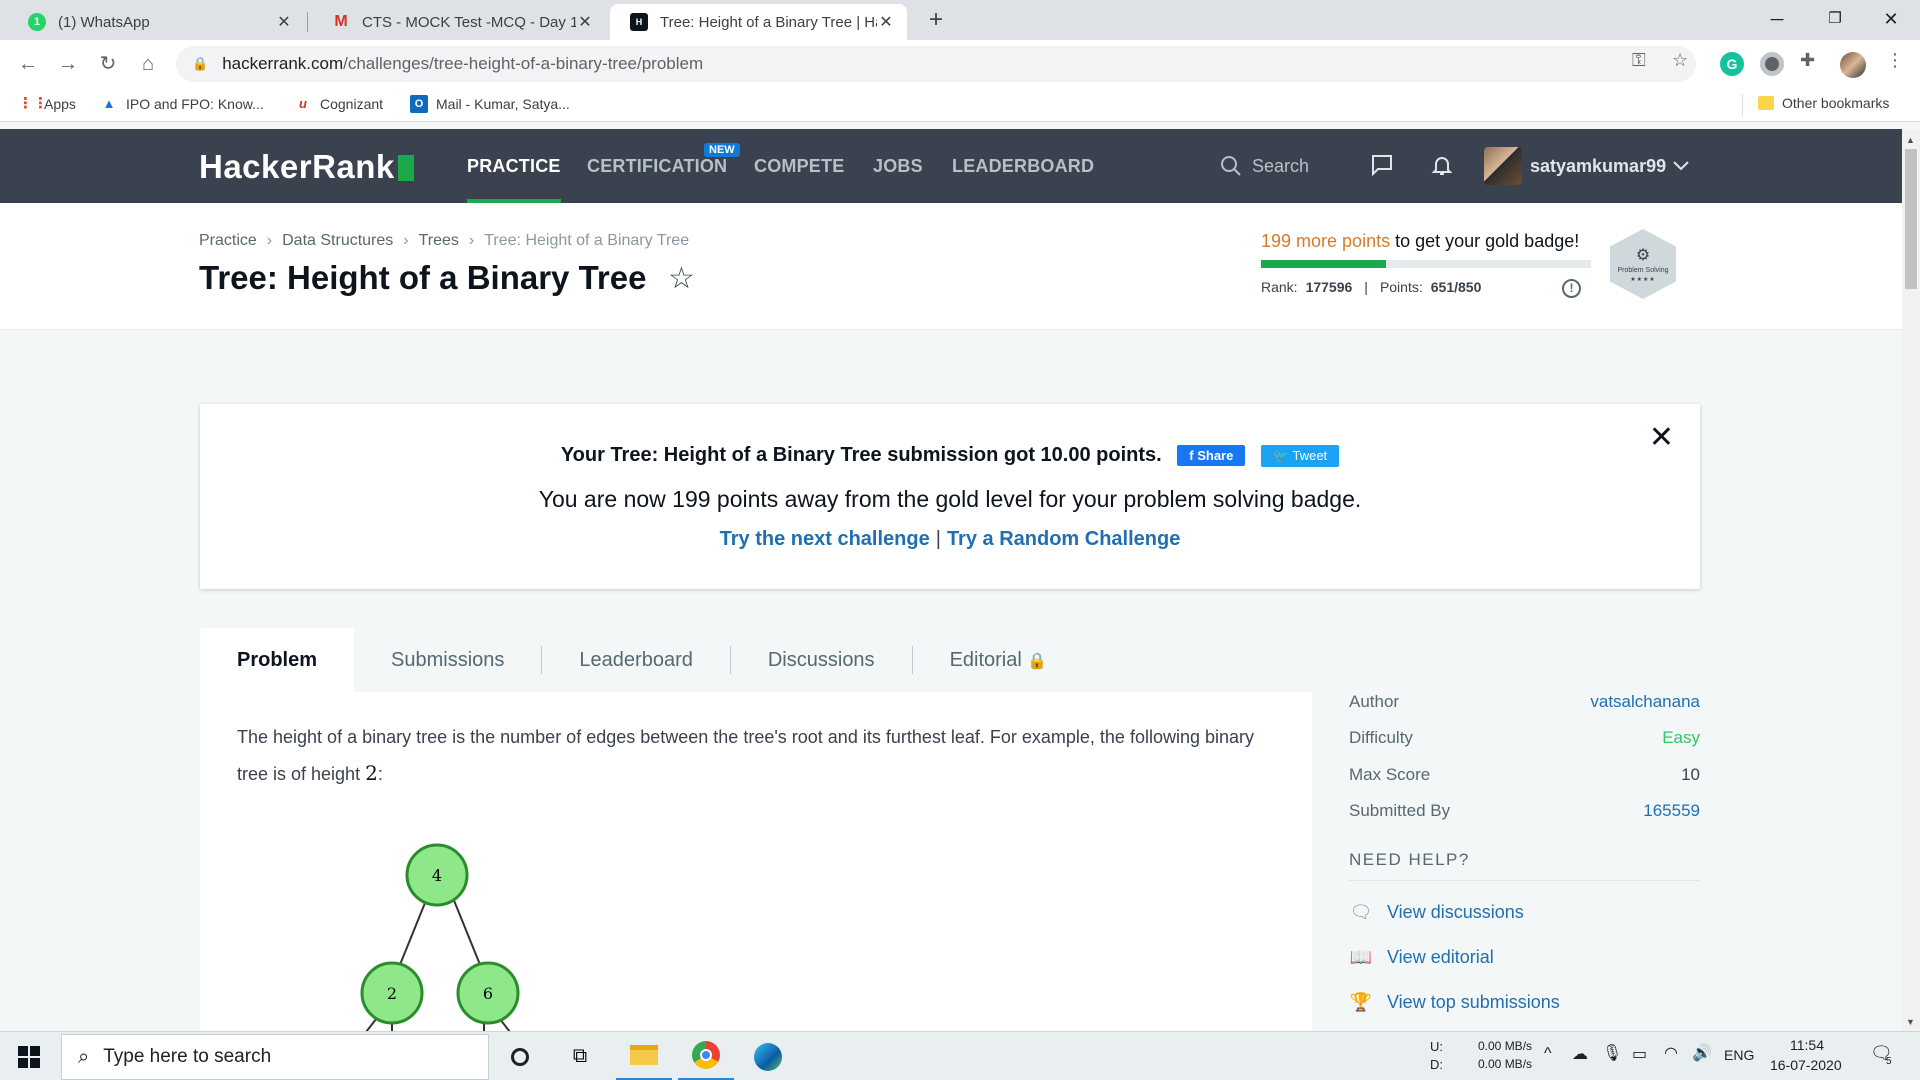  I want to click on meta-max-score: Max Score 10, so click(1524, 775).